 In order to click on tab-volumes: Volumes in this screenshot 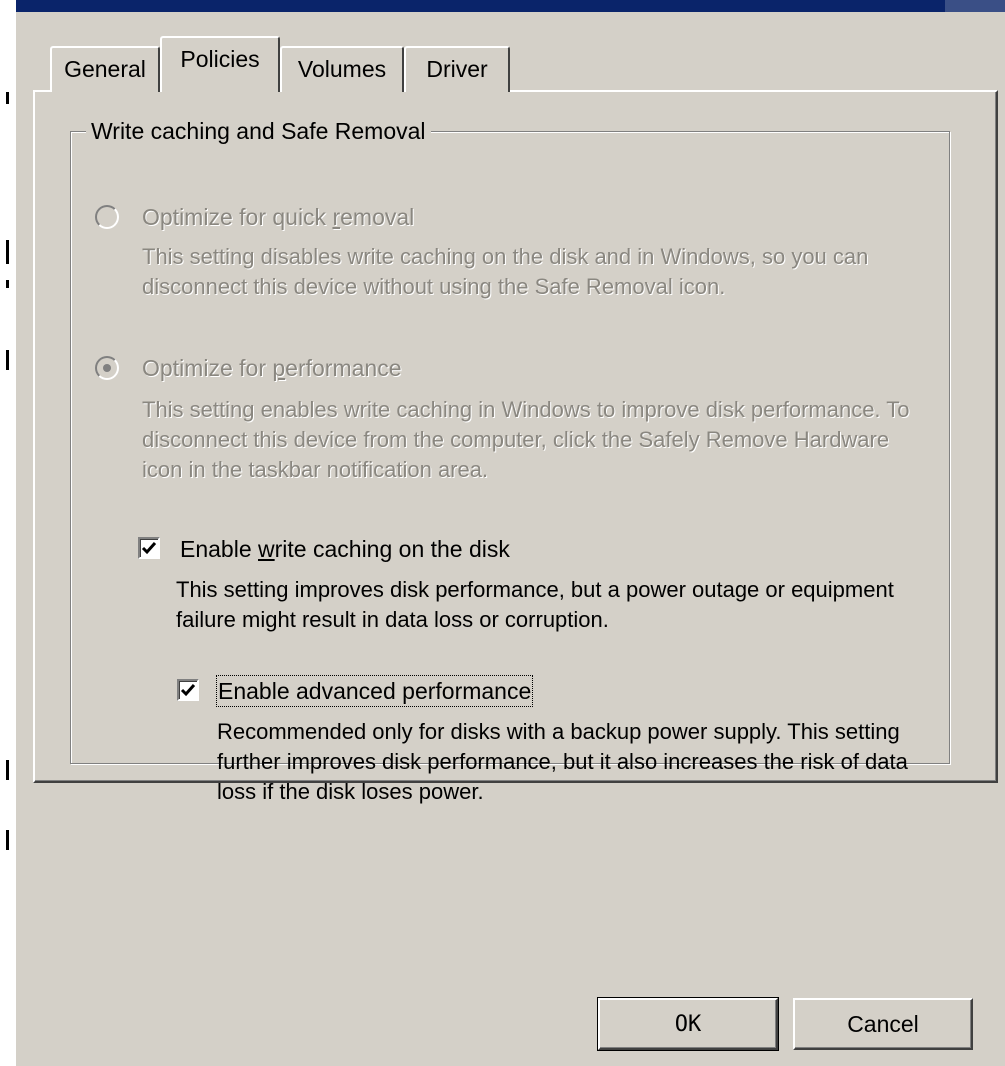, I will do `click(342, 69)`.